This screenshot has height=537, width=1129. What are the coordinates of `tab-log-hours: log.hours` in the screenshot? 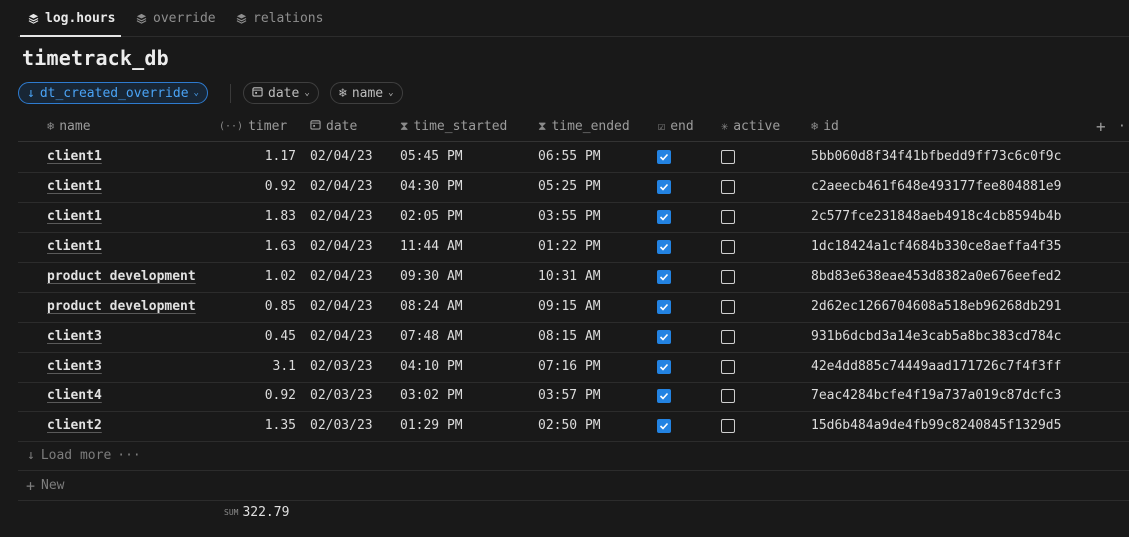 It's located at (70, 18).